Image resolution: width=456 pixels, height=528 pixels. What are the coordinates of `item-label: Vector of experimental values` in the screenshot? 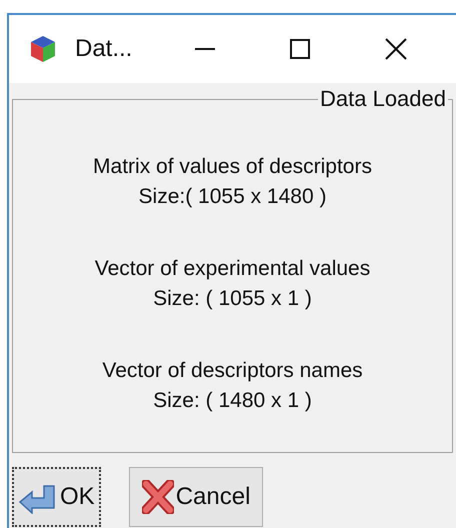 It's located at (232, 269).